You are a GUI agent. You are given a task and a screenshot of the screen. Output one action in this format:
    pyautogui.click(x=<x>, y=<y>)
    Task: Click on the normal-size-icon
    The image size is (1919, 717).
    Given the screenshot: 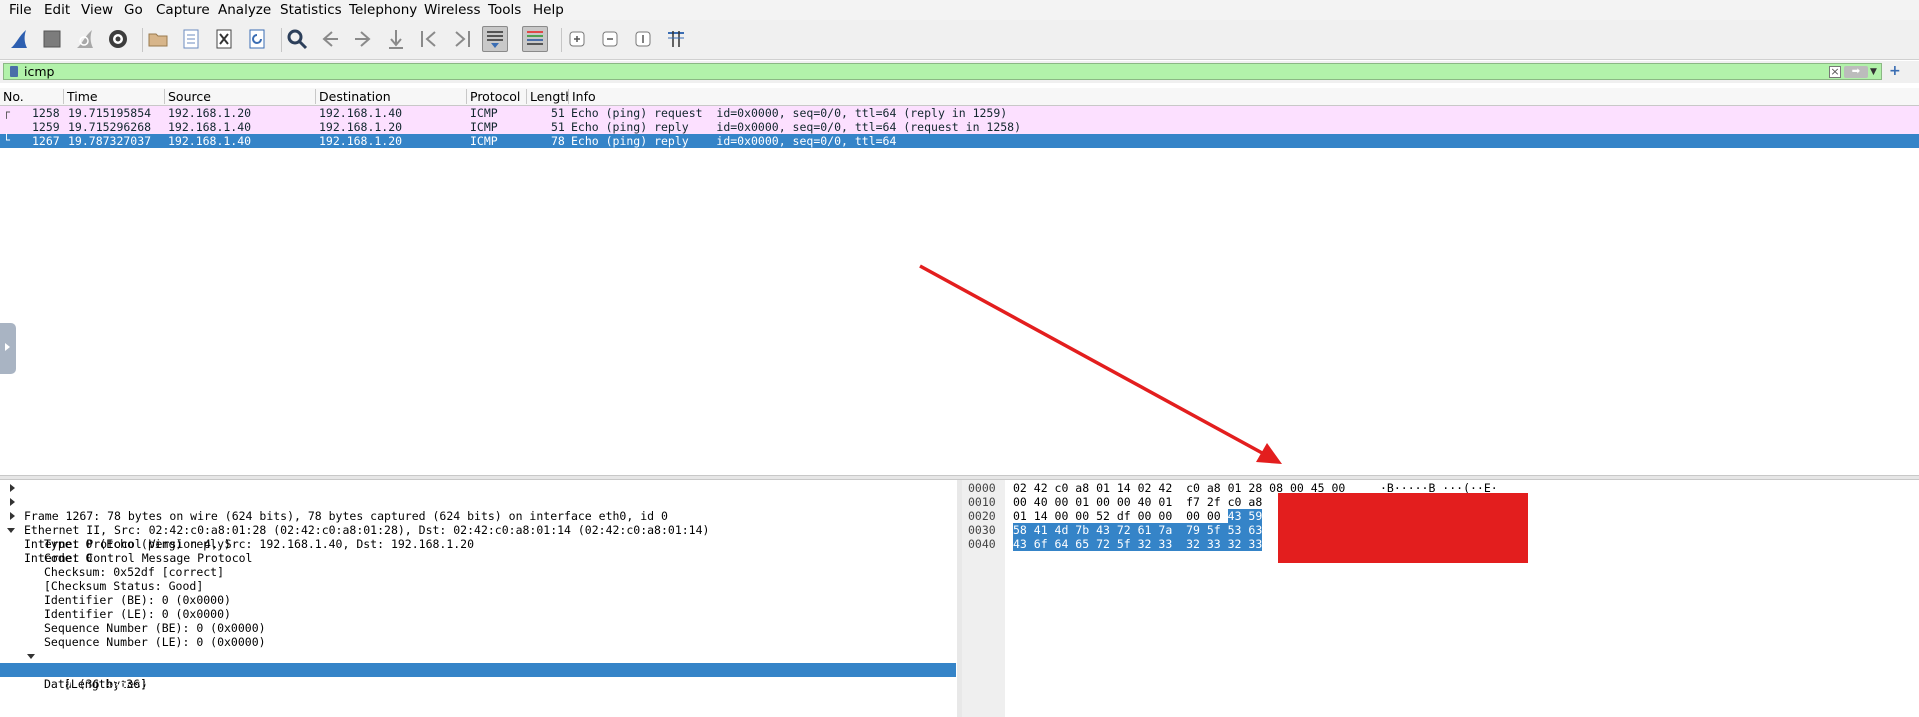 What is the action you would take?
    pyautogui.click(x=643, y=39)
    